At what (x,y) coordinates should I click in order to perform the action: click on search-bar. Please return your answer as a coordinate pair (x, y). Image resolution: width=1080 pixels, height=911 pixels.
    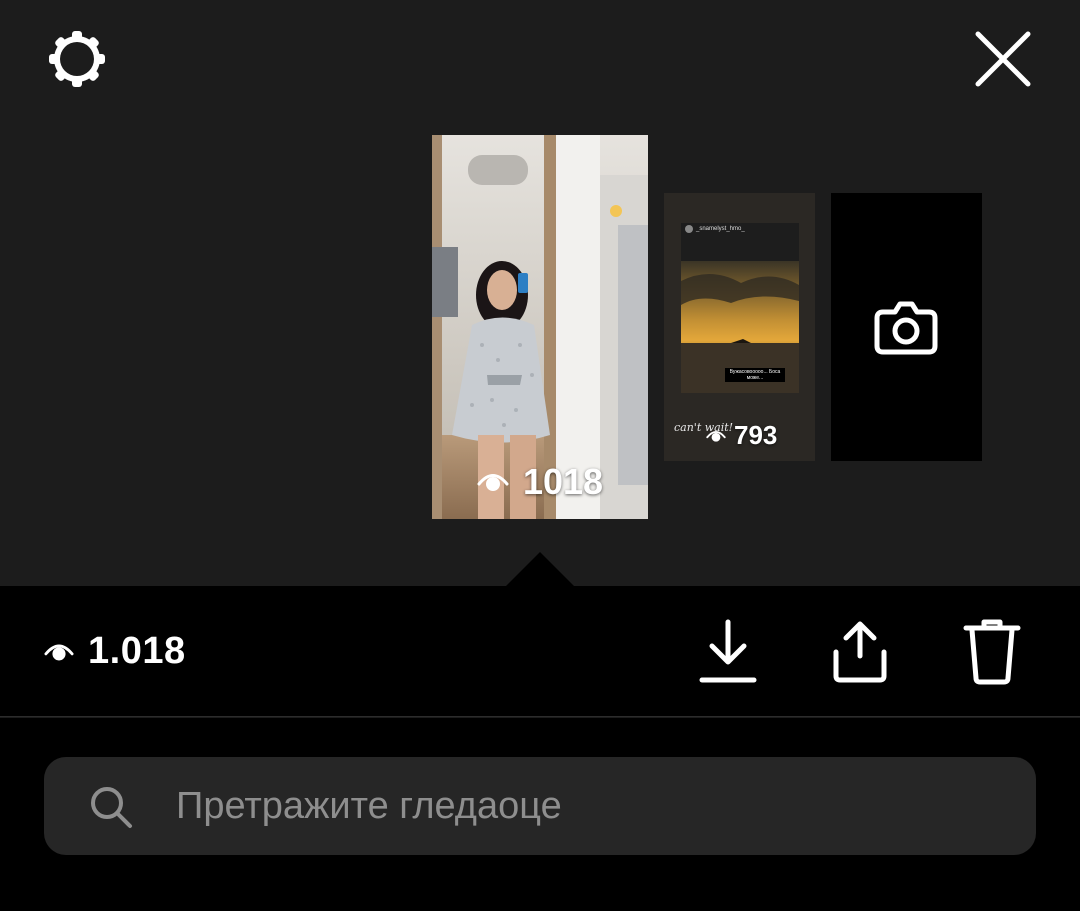
    Looking at the image, I should click on (540, 806).